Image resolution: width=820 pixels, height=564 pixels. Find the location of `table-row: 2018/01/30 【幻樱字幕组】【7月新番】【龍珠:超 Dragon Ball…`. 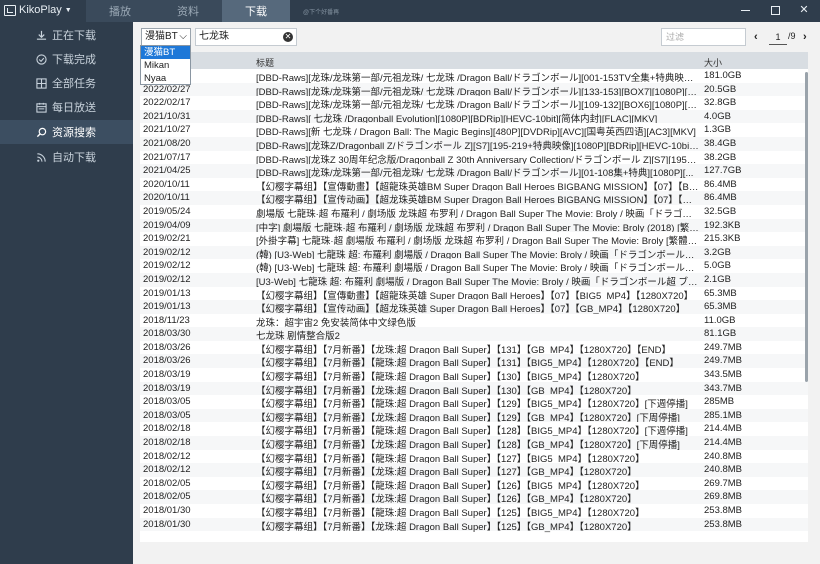

table-row: 2018/01/30 【幻樱字幕组】【7月新番】【龍珠:超 Dragon Ball… is located at coordinates (474, 511).